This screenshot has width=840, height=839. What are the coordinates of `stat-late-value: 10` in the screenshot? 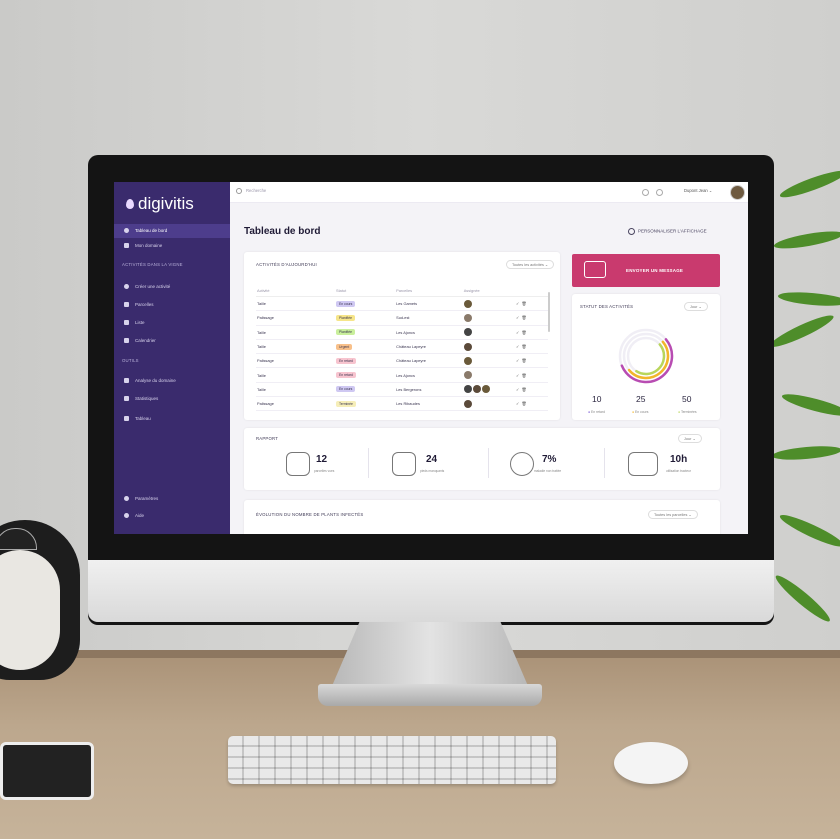 It's located at (597, 399).